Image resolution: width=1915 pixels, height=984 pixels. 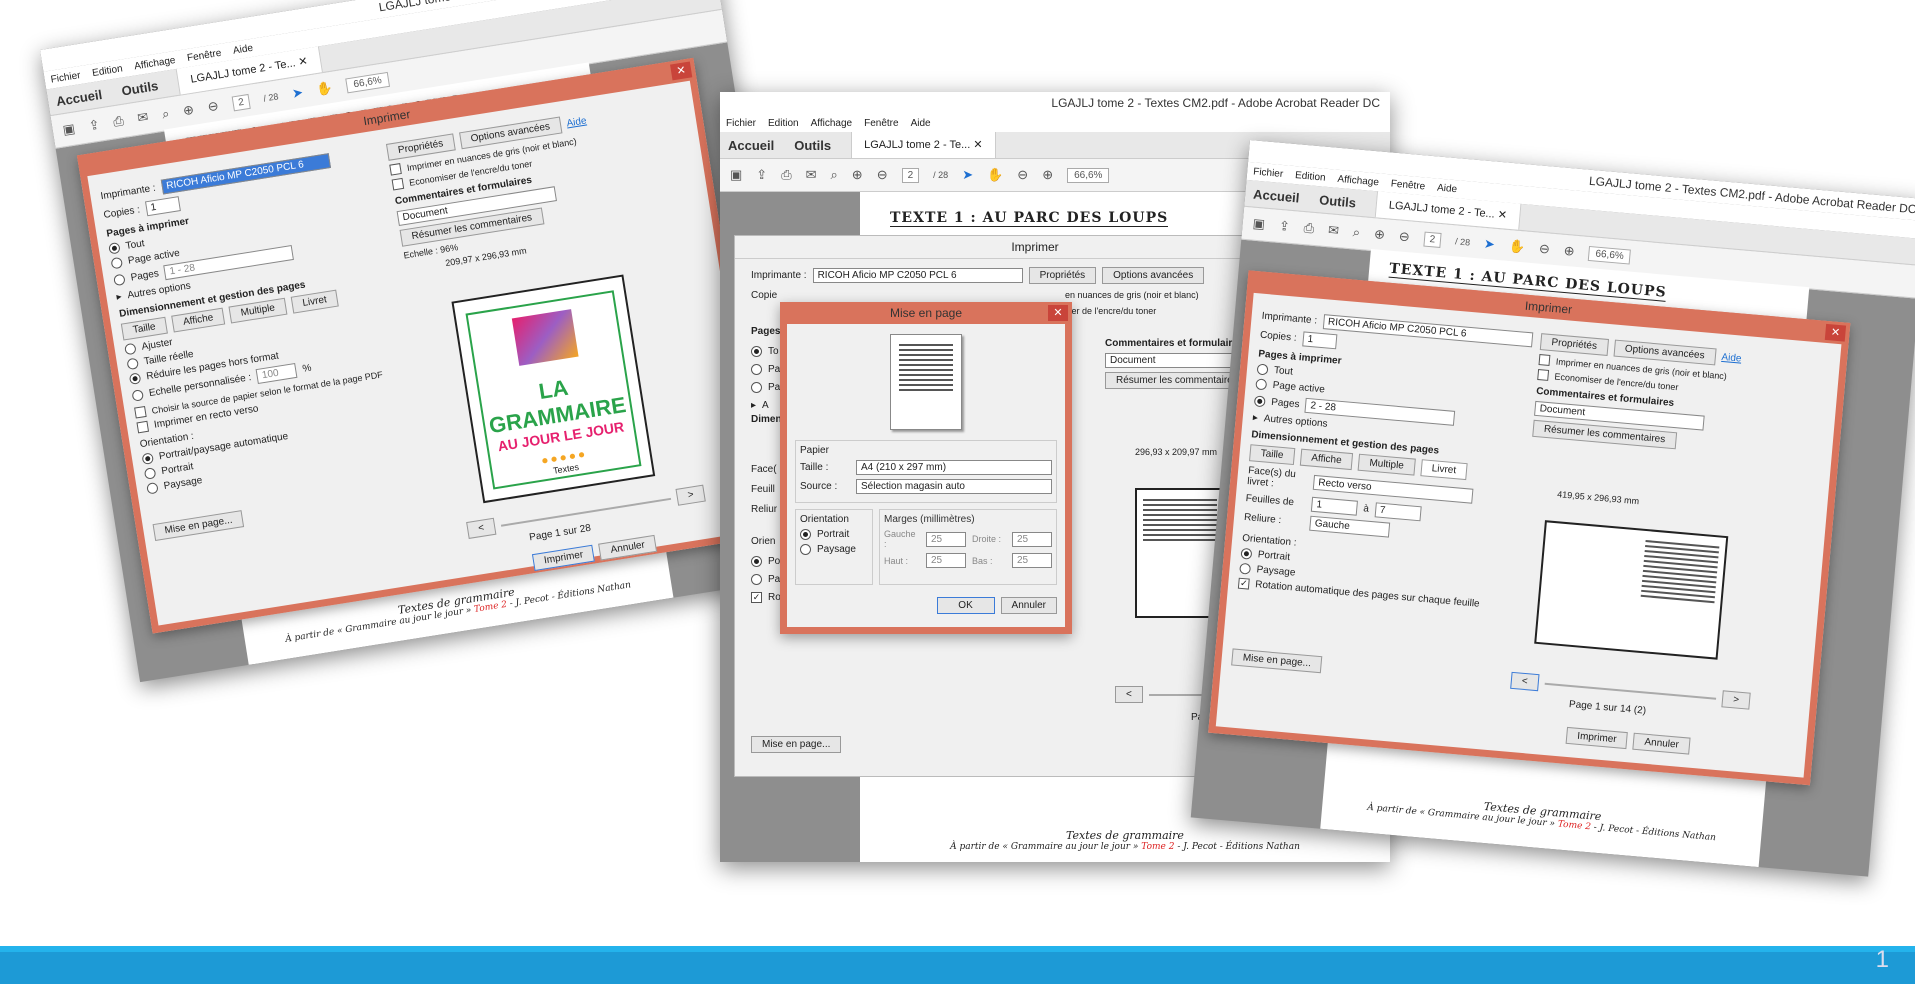 What do you see at coordinates (135, 378) in the screenshot?
I see `radio-shrink` at bounding box center [135, 378].